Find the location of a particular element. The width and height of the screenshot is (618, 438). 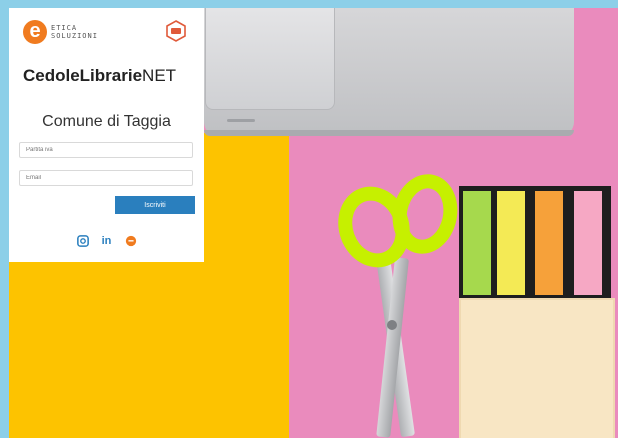

linkedin-icon: in is located at coordinates (107, 241).